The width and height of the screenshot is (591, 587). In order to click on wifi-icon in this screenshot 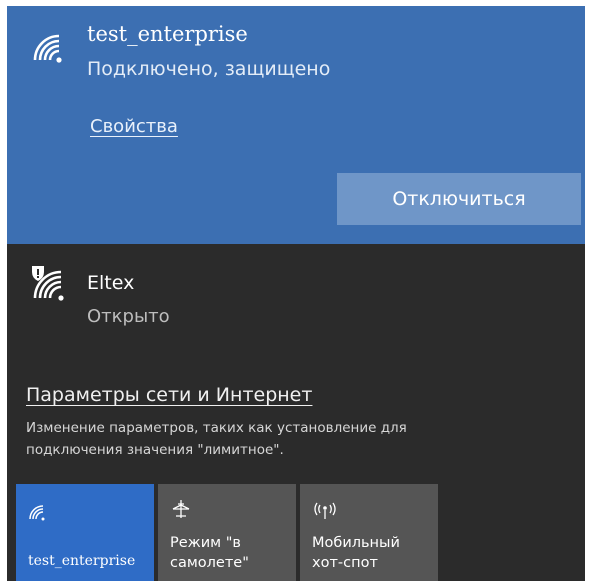, I will do `click(37, 515)`.